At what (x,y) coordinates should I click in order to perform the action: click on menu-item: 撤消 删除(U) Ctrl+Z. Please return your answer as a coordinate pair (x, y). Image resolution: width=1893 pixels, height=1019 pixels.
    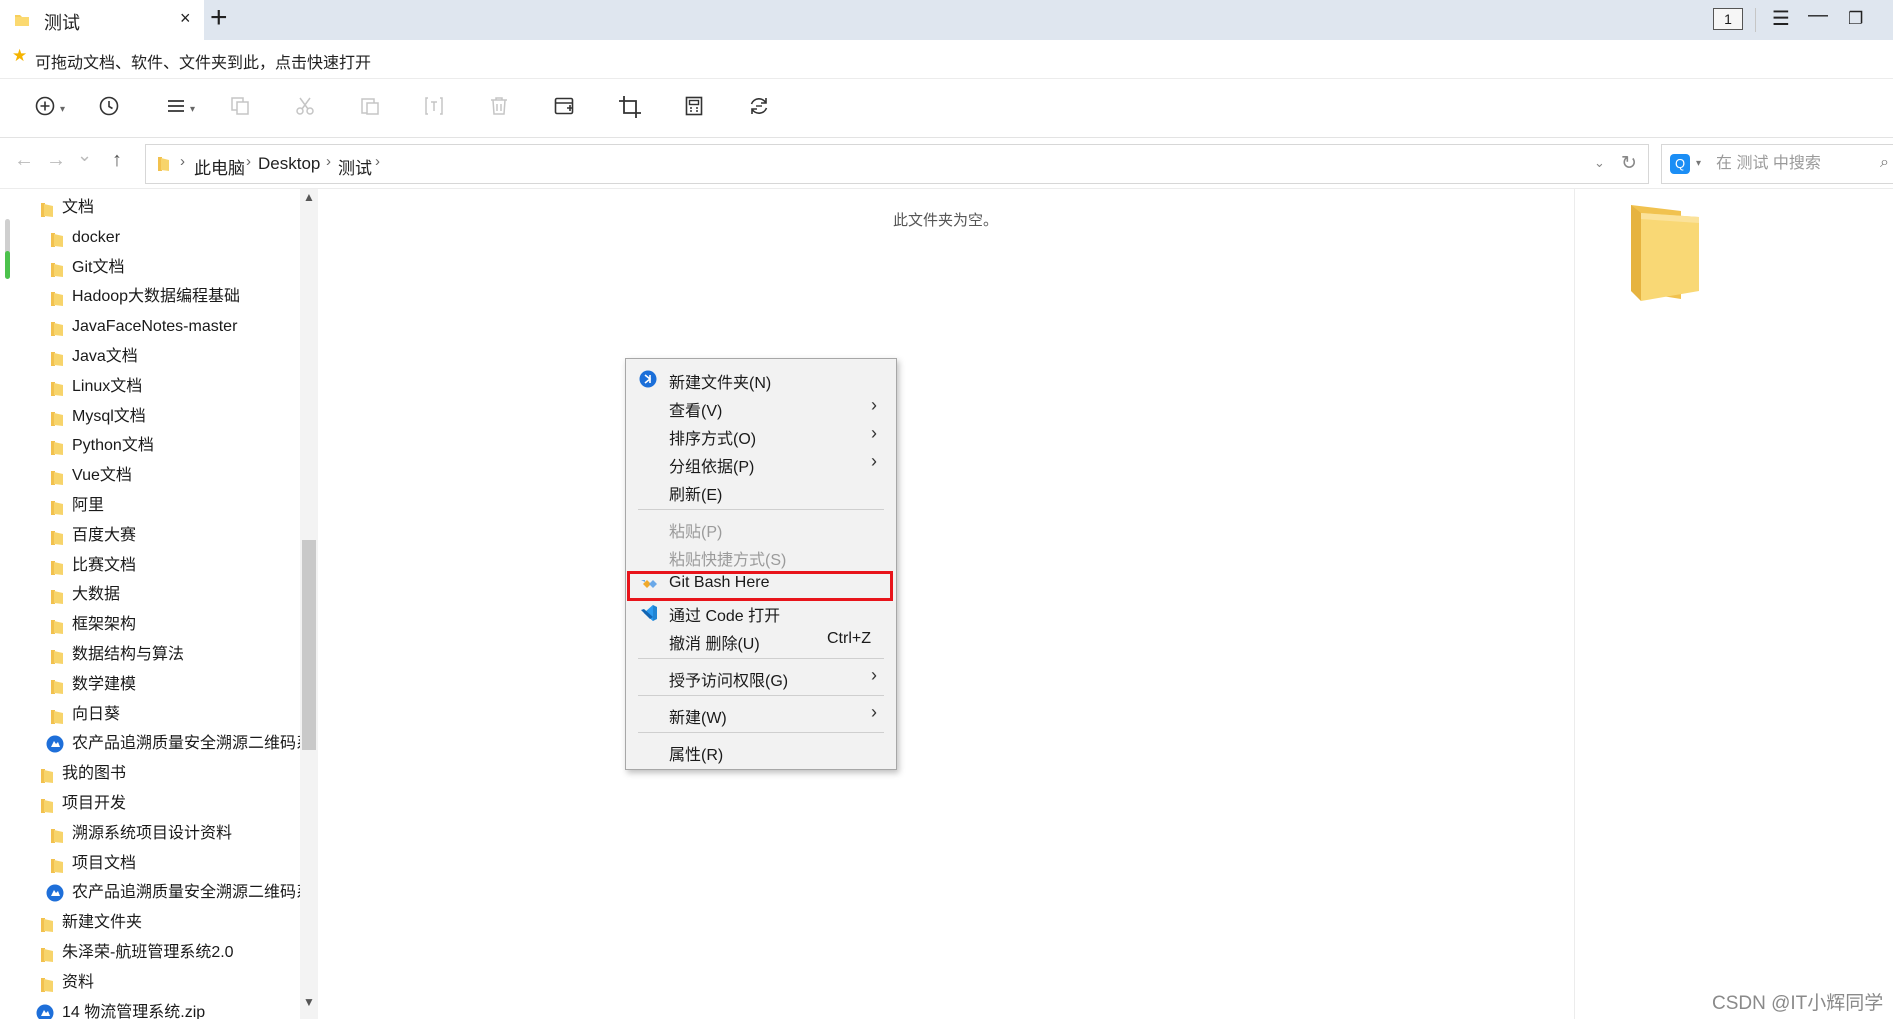
    Looking at the image, I should click on (761, 640).